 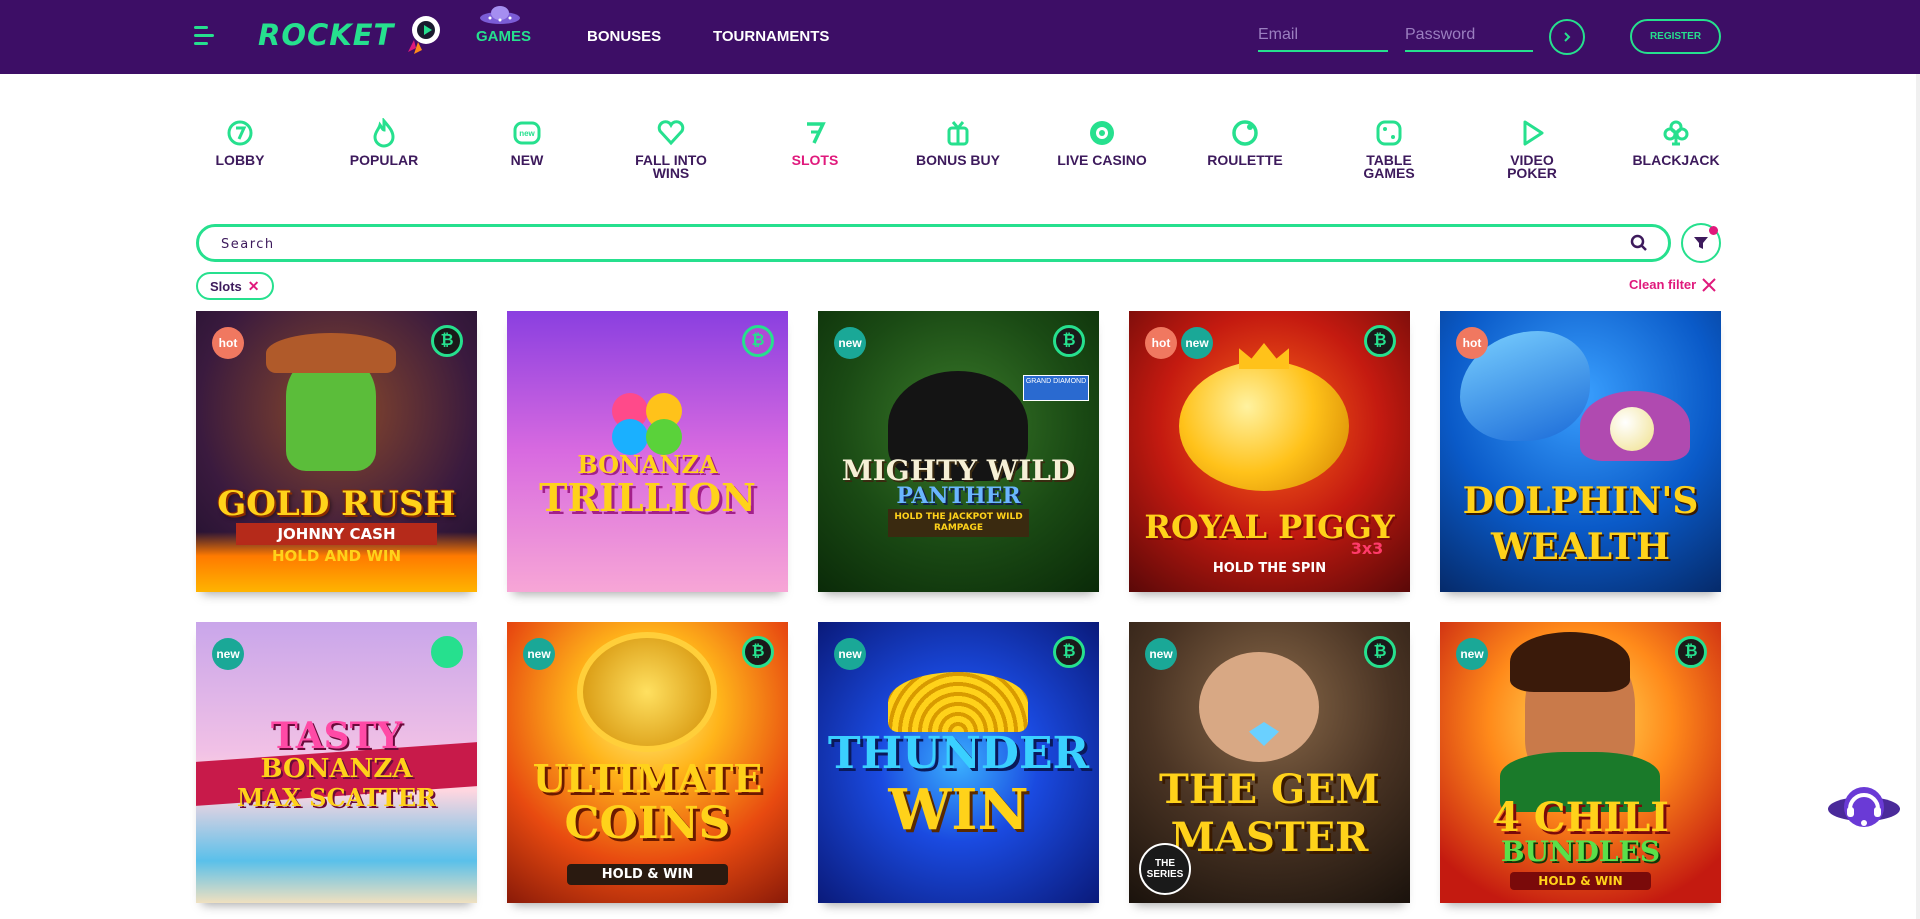 I want to click on game-subtitle: TRILLION, so click(x=647, y=497).